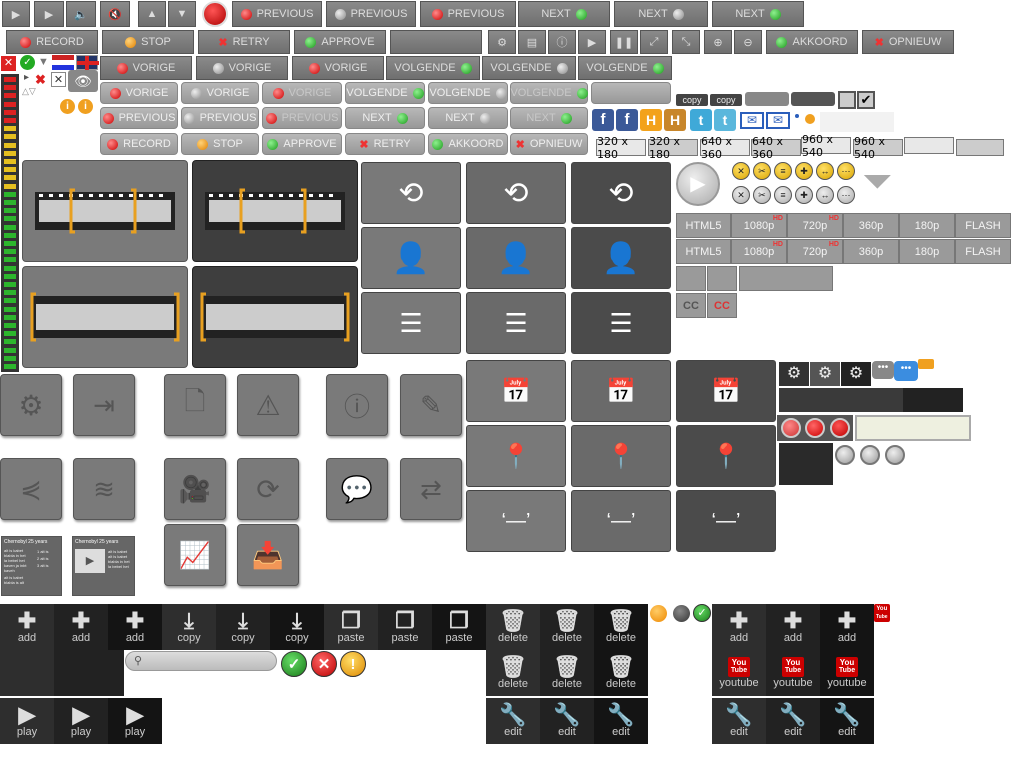 The width and height of the screenshot is (1024, 768). What do you see at coordinates (810, 119) in the screenshot?
I see `small-orange-dot-icon` at bounding box center [810, 119].